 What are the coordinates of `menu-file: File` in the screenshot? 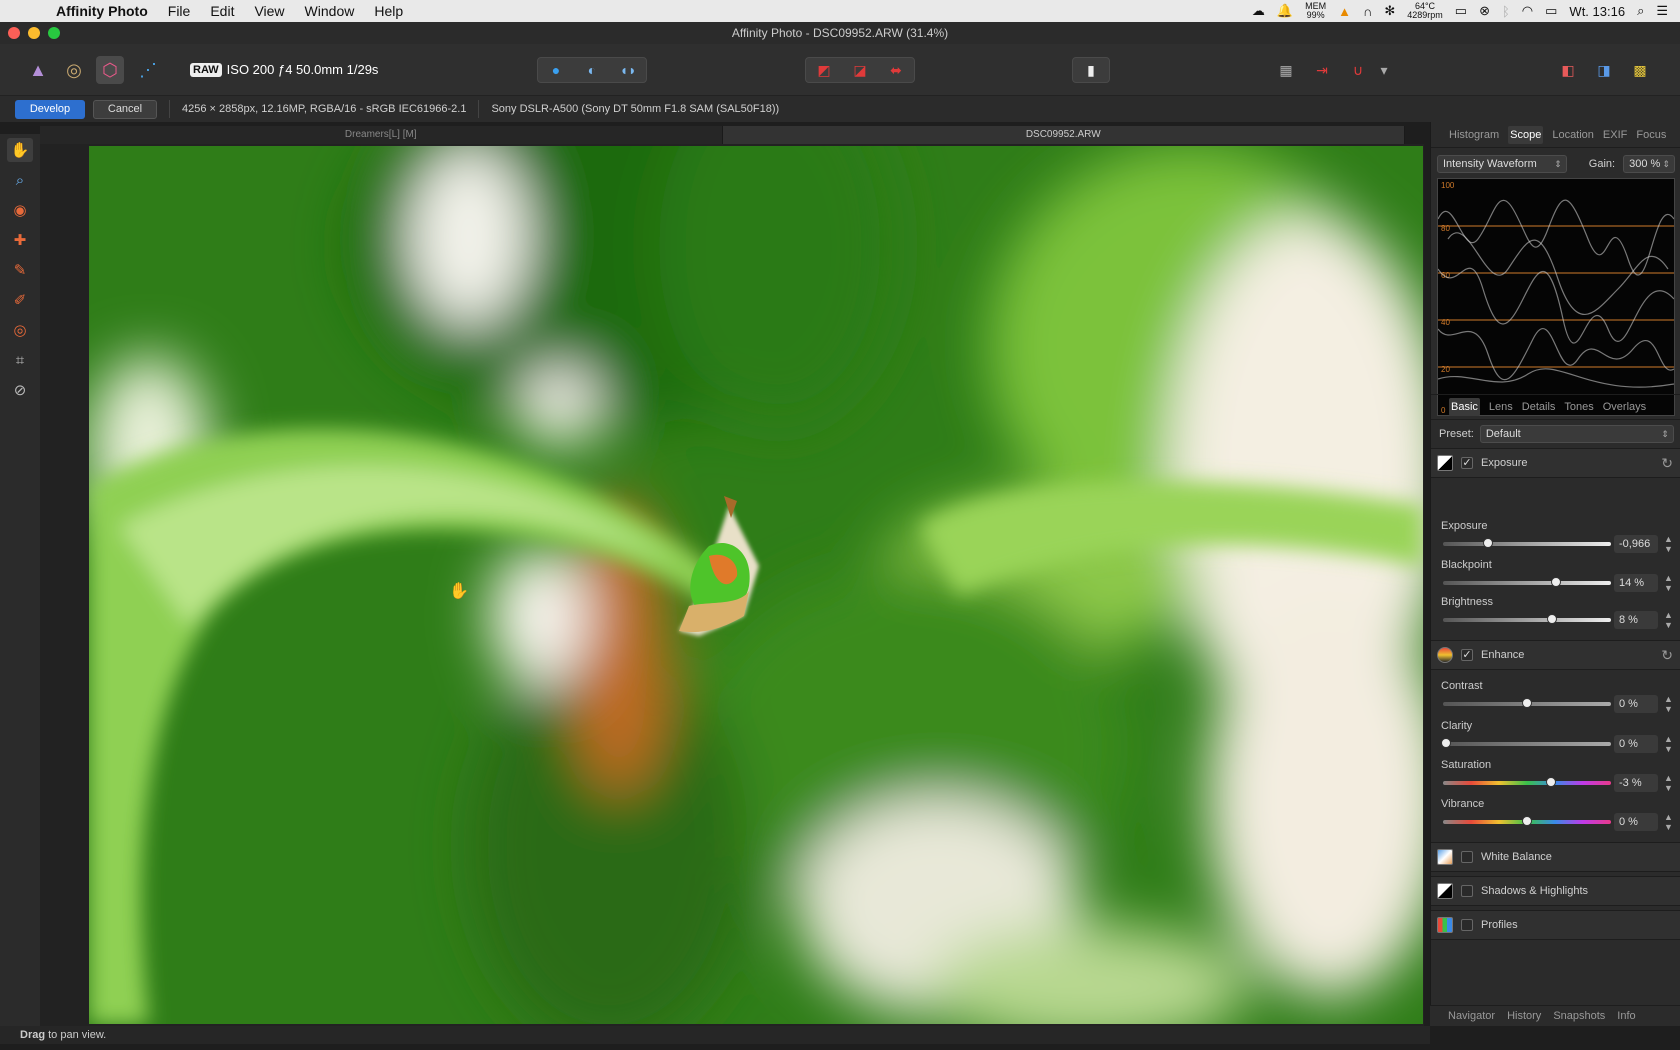 It's located at (179, 11).